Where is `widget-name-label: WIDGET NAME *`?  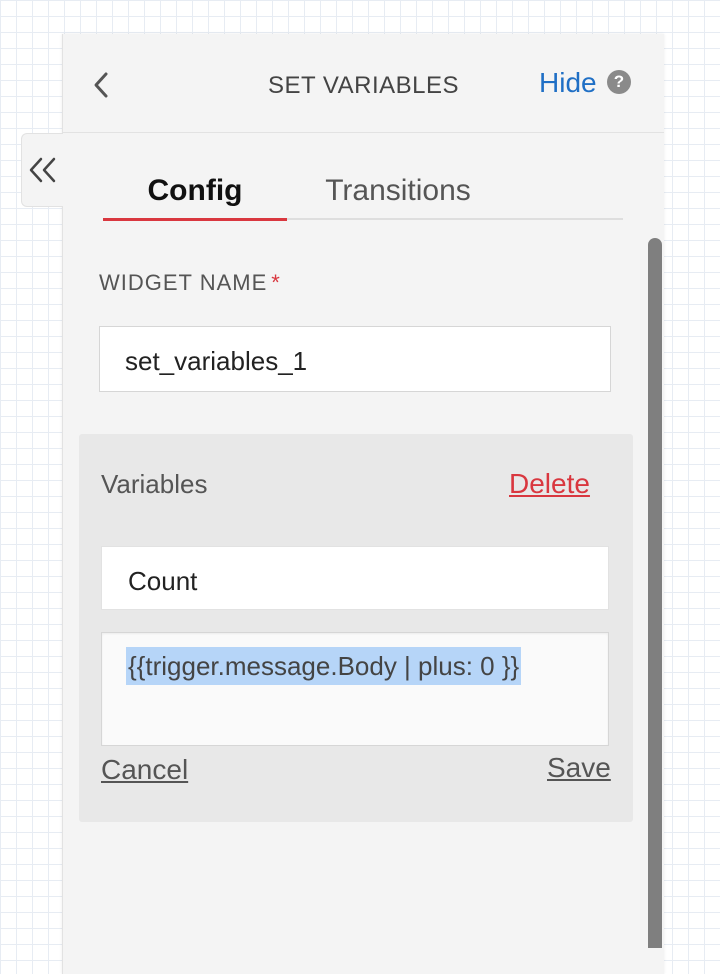 widget-name-label: WIDGET NAME * is located at coordinates (190, 283).